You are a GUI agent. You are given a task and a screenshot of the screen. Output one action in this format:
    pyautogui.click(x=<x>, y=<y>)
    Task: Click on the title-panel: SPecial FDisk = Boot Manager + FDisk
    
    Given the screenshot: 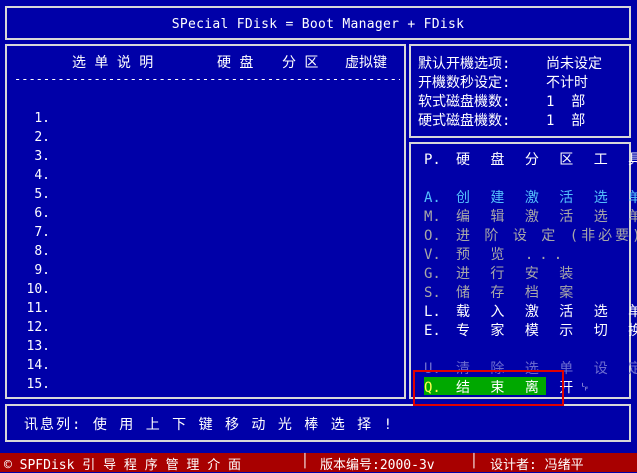 What is the action you would take?
    pyautogui.click(x=318, y=23)
    